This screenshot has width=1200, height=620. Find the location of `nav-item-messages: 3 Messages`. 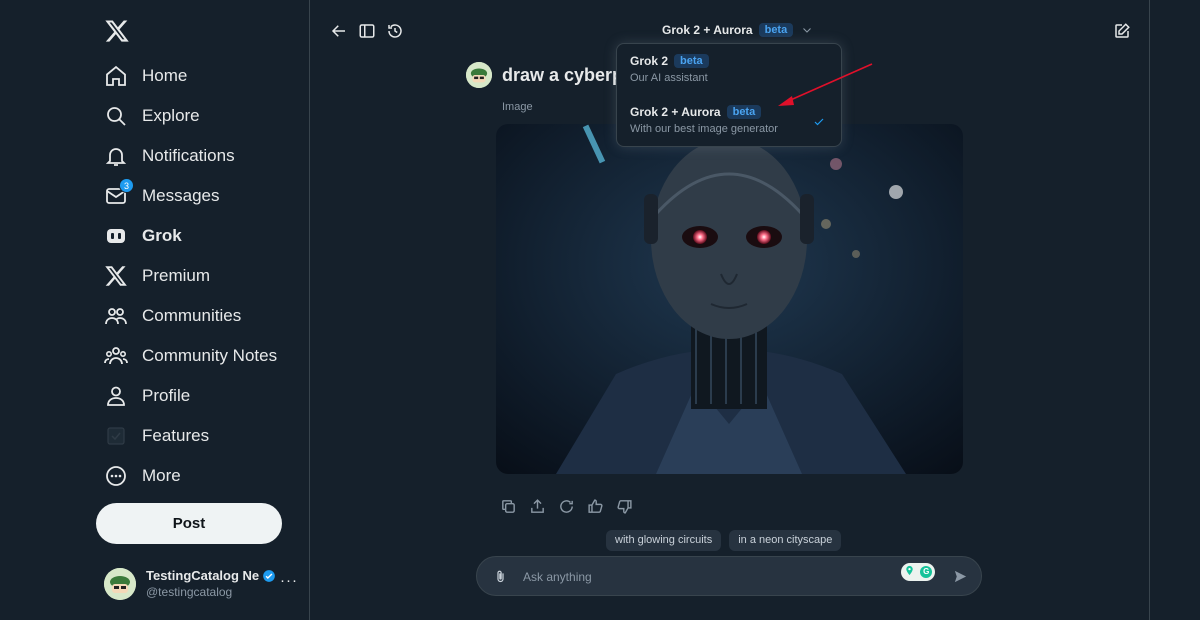

nav-item-messages: 3 Messages is located at coordinates (201, 196).